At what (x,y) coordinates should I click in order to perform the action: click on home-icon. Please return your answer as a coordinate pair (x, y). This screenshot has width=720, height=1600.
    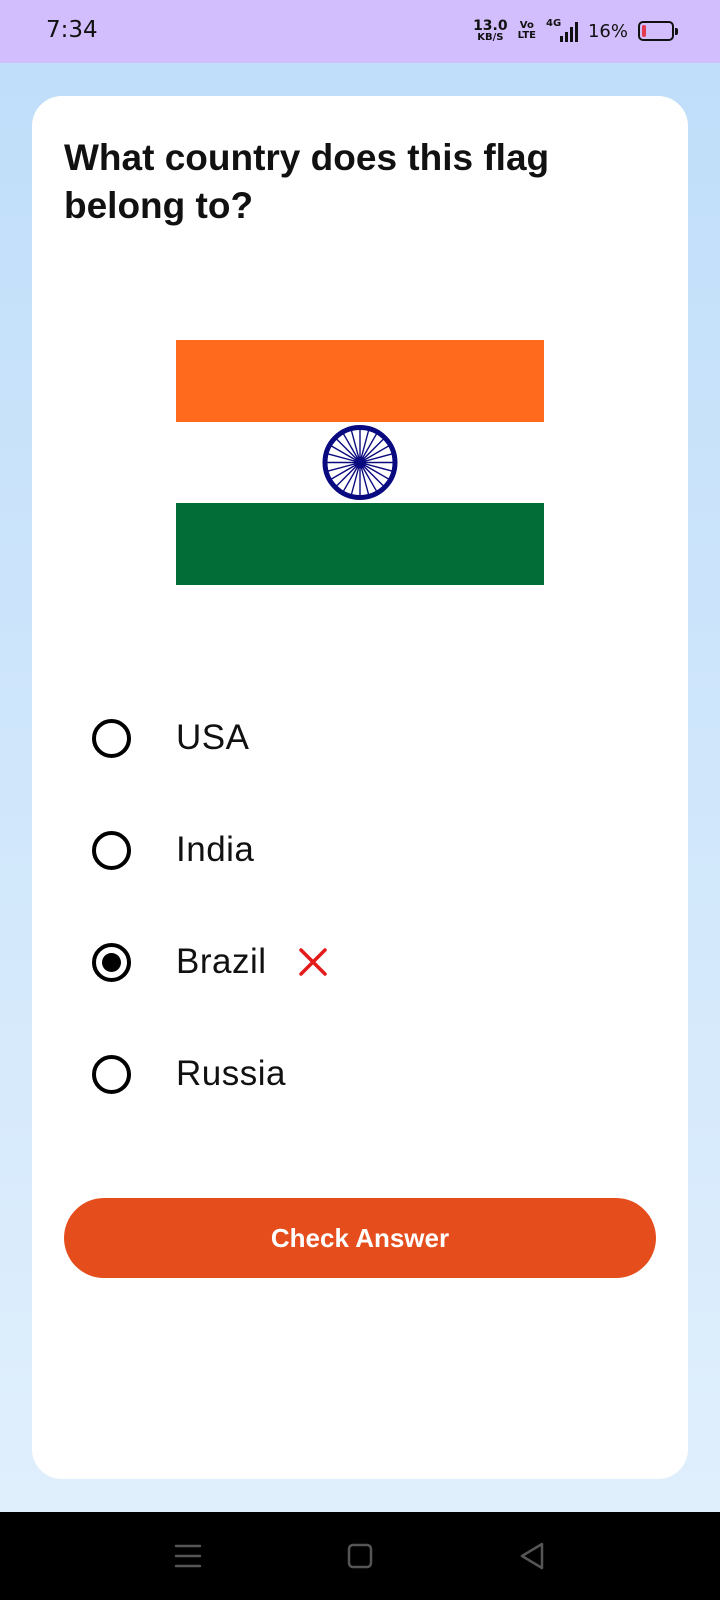
    Looking at the image, I should click on (360, 1556).